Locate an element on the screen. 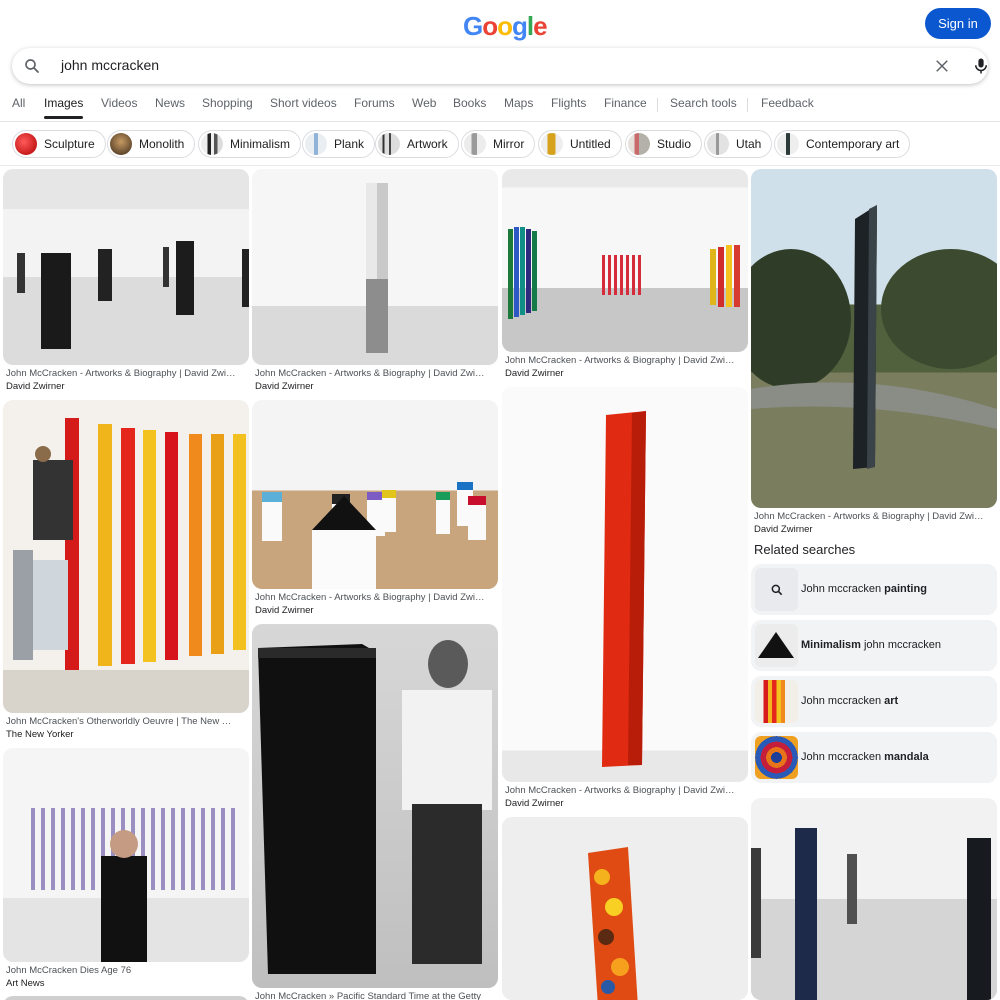 The width and height of the screenshot is (1000, 1000). tab-flights: Flights is located at coordinates (568, 103).